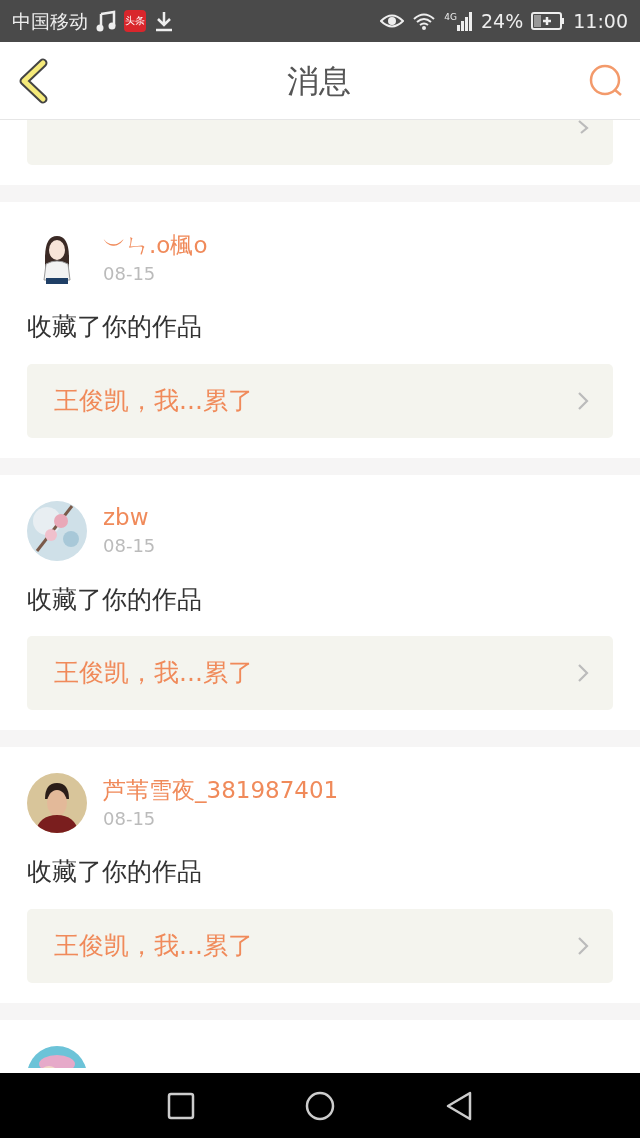 This screenshot has height=1138, width=640. Describe the element at coordinates (129, 517) in the screenshot. I see `username-link: zbw` at that location.